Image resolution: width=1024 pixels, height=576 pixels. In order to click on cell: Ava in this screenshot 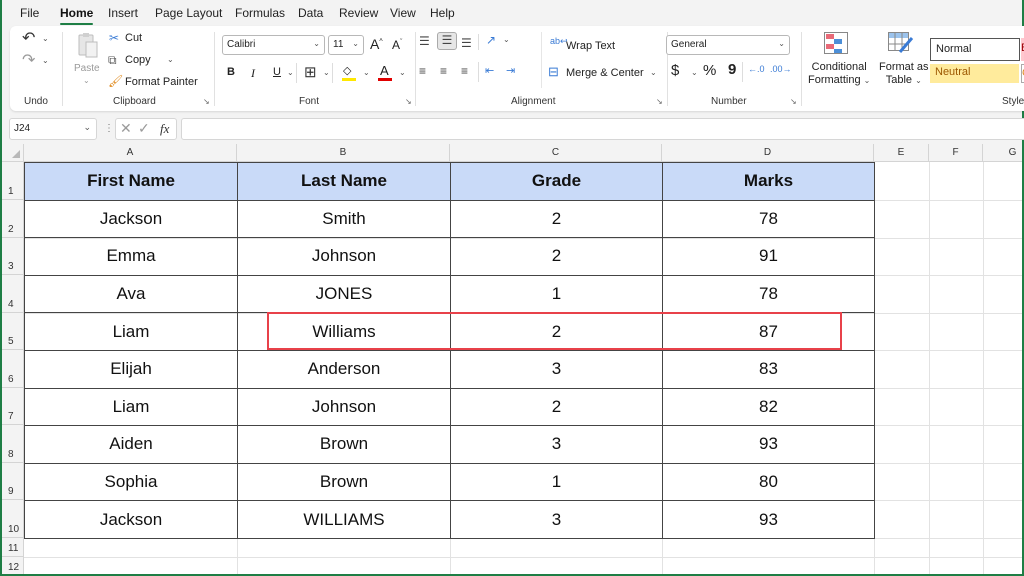, I will do `click(131, 294)`.